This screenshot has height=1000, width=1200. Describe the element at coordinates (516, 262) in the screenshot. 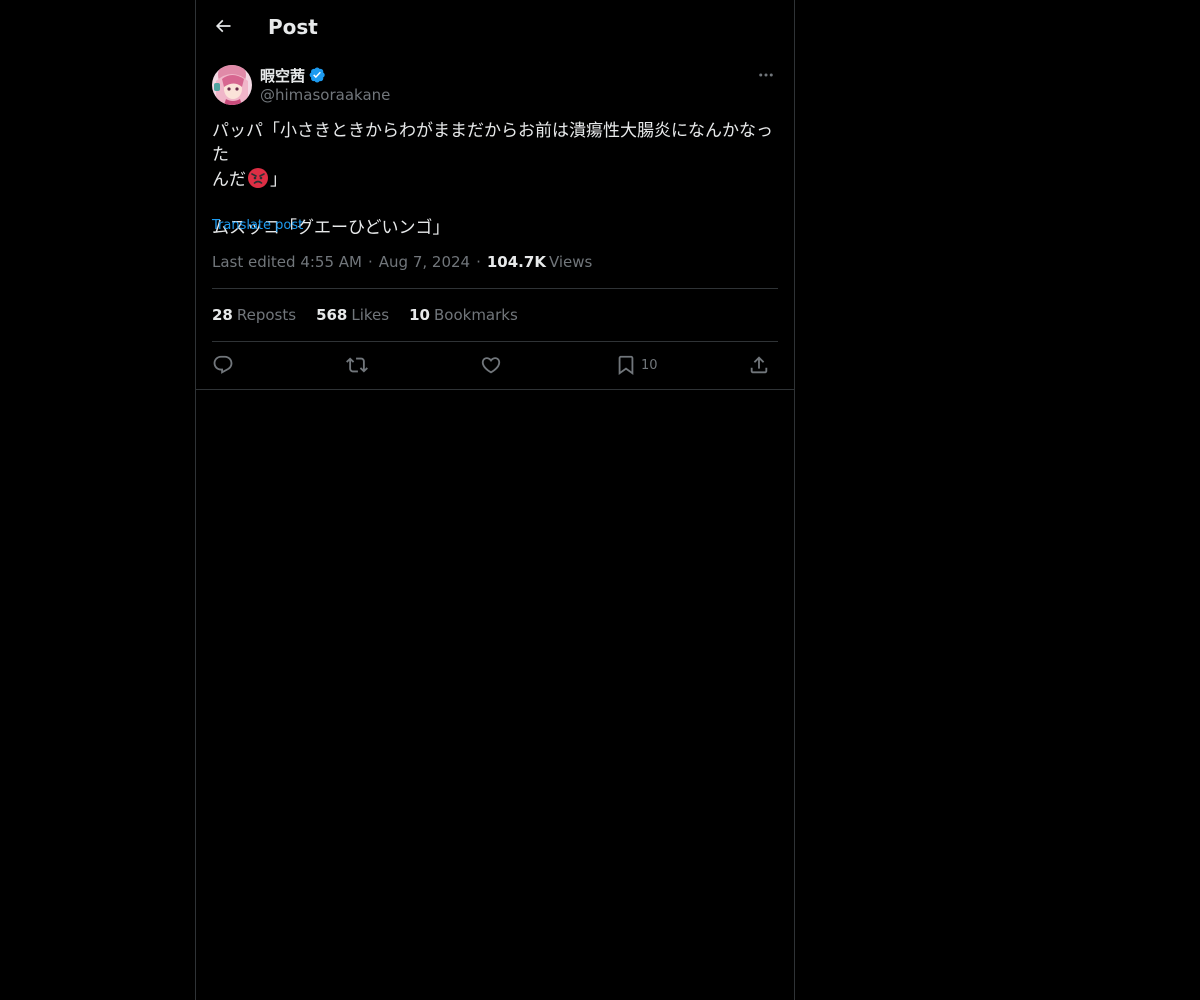

I see `views-count: 104.7K` at that location.